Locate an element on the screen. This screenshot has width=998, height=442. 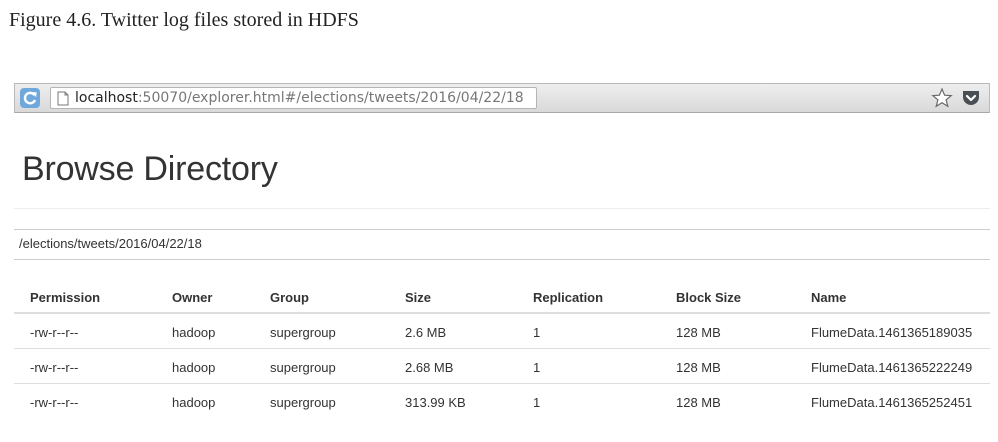
file-name-link: FlumeData.1461365222249 is located at coordinates (891, 367).